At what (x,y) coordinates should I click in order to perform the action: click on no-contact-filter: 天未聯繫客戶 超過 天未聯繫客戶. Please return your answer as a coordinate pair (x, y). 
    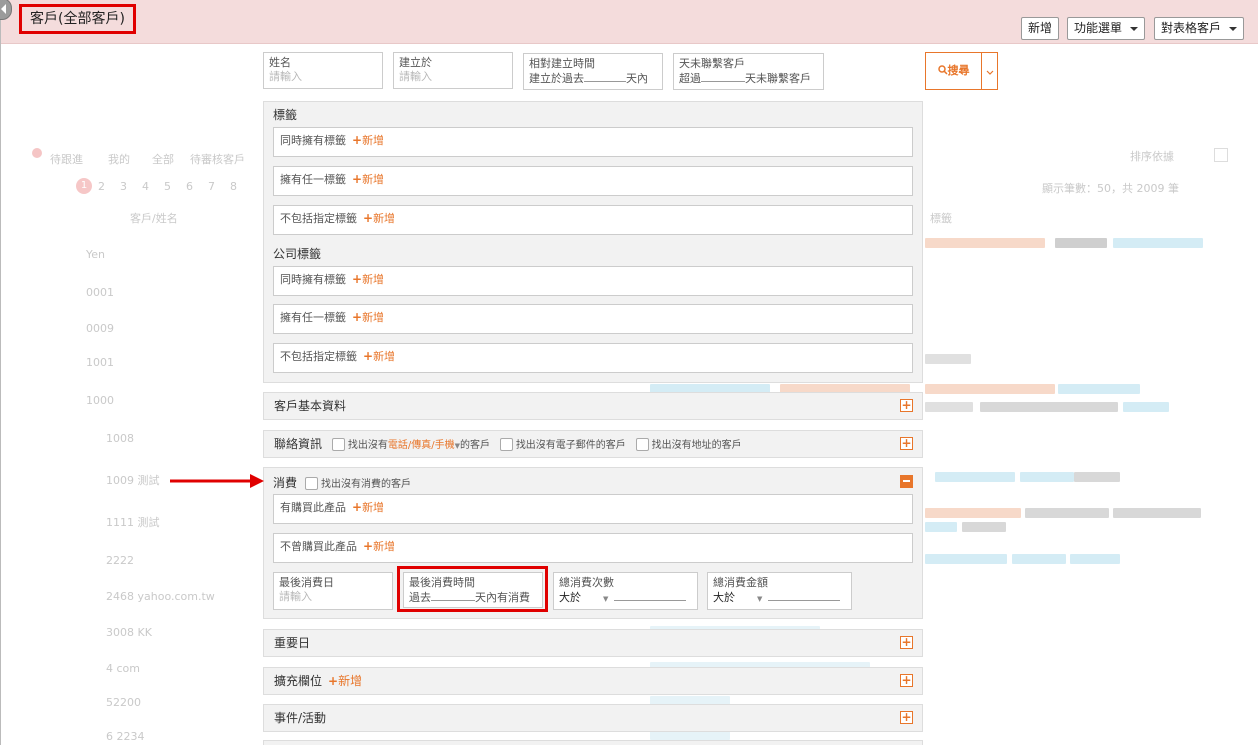
    Looking at the image, I should click on (748, 71).